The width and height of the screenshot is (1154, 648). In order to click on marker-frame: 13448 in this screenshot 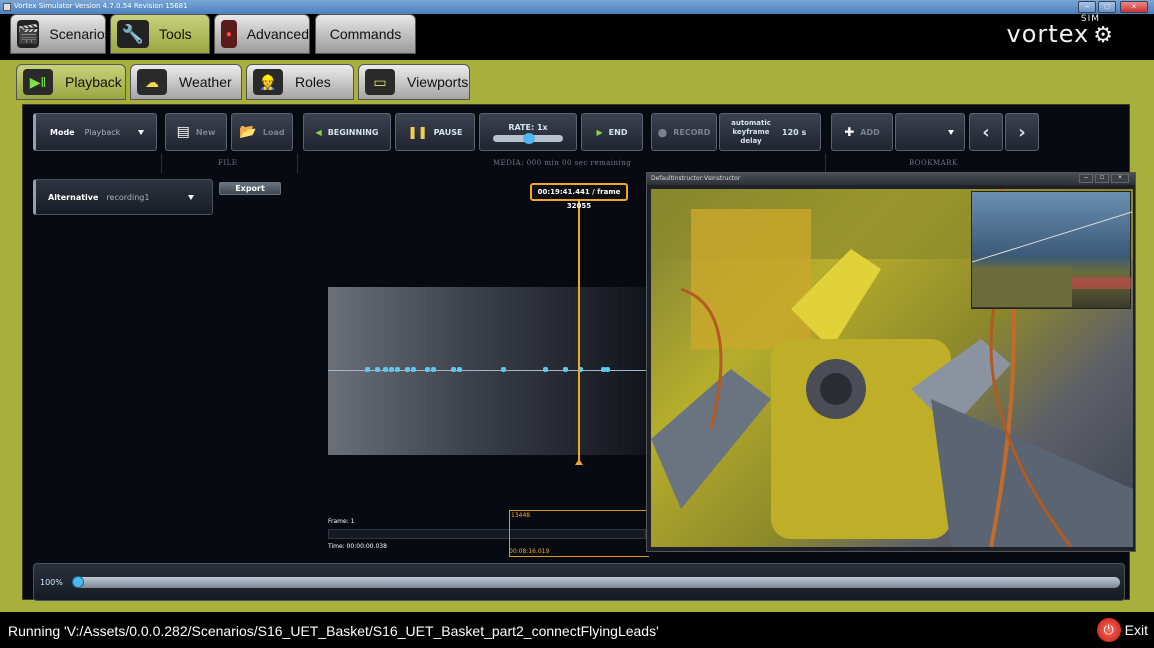, I will do `click(521, 515)`.